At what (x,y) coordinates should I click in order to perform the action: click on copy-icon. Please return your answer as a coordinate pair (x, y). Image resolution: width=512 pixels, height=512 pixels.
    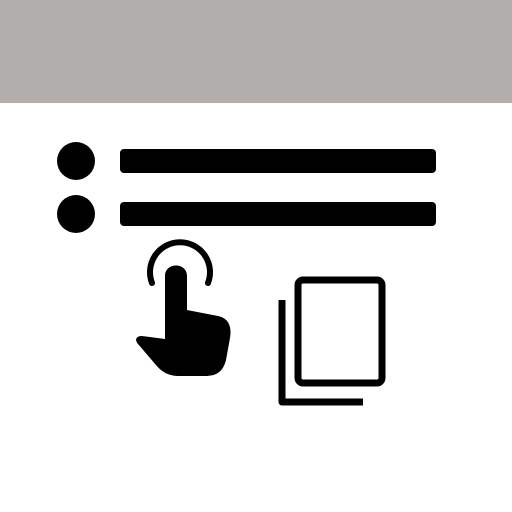
    Looking at the image, I should click on (332, 341).